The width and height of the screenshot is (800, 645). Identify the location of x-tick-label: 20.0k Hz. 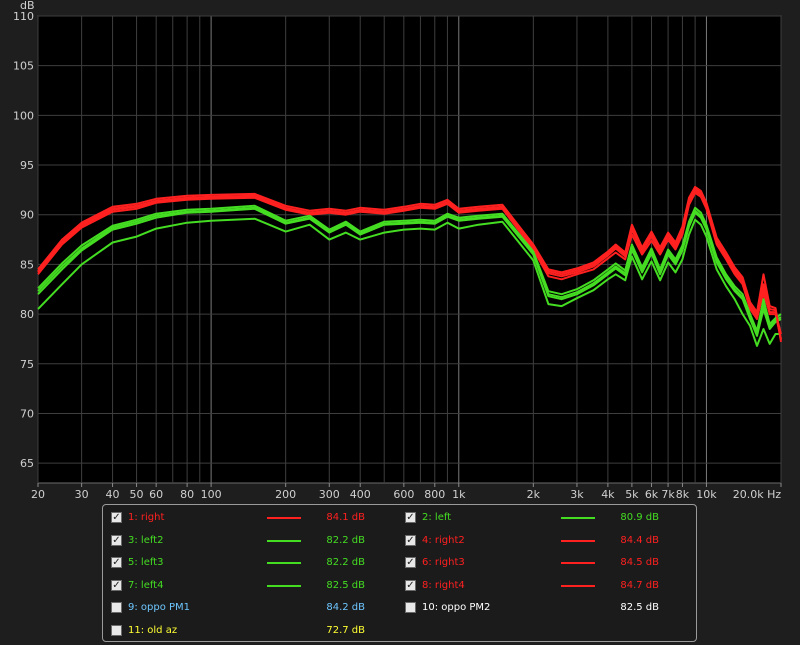
(757, 494).